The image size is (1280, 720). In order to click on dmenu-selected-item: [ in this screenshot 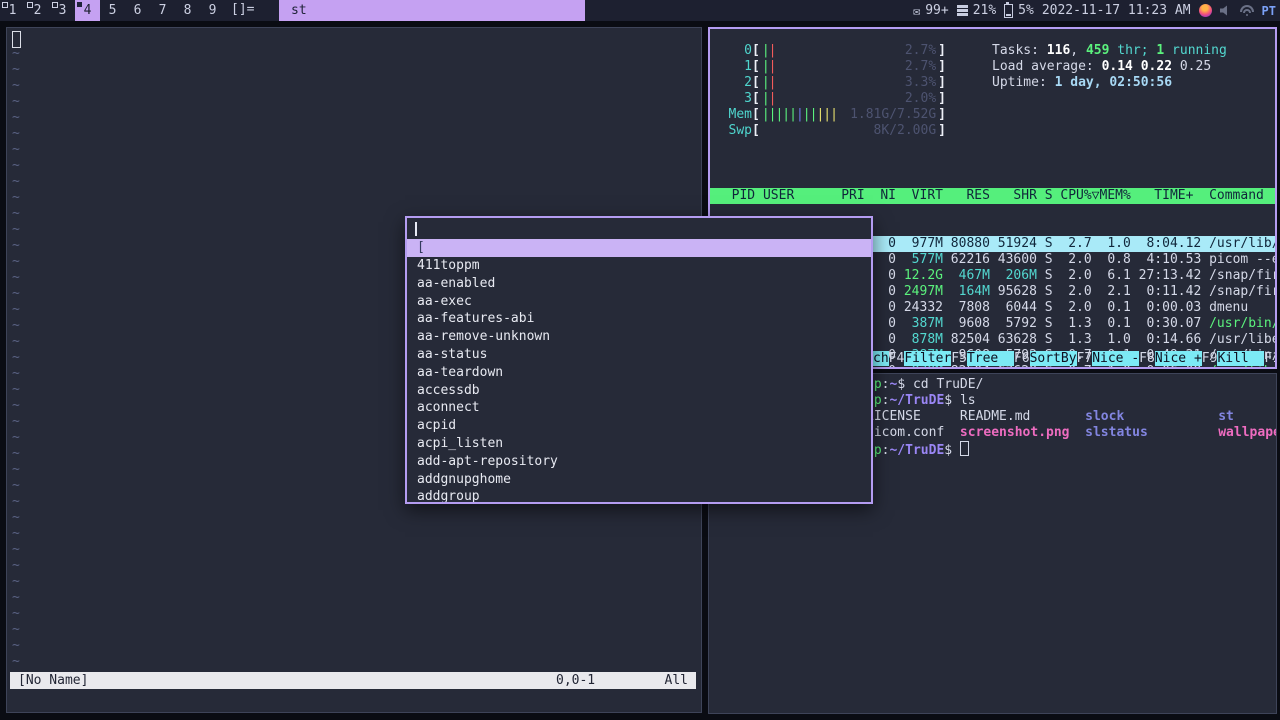, I will do `click(639, 248)`.